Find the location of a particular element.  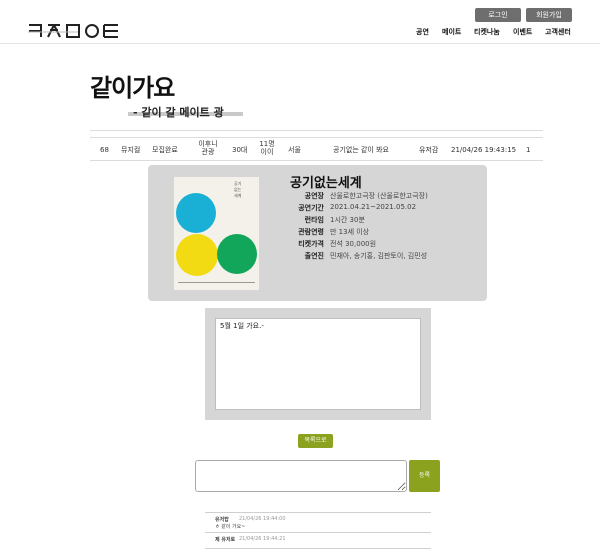

nav-item-mate: 메이트 is located at coordinates (451, 32).